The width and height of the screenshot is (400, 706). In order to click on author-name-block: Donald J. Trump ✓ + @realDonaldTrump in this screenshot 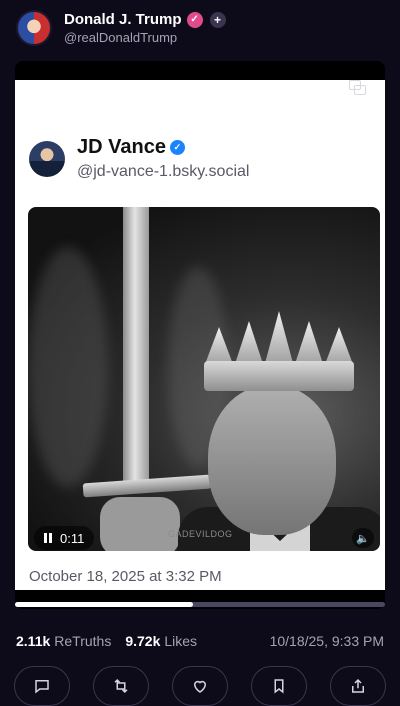, I will do `click(145, 28)`.